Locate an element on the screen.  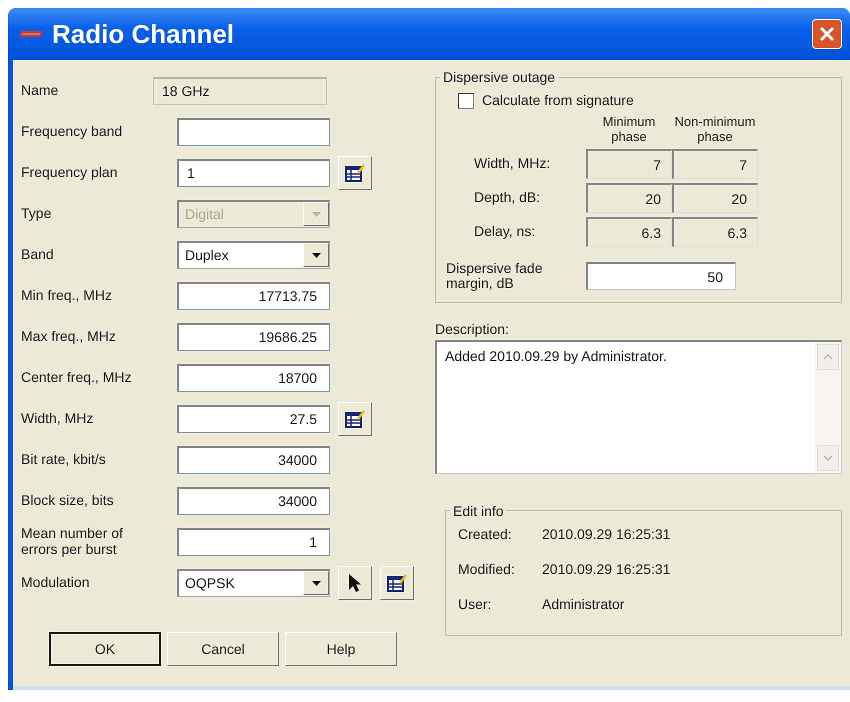
checkbox is located at coordinates (466, 100).